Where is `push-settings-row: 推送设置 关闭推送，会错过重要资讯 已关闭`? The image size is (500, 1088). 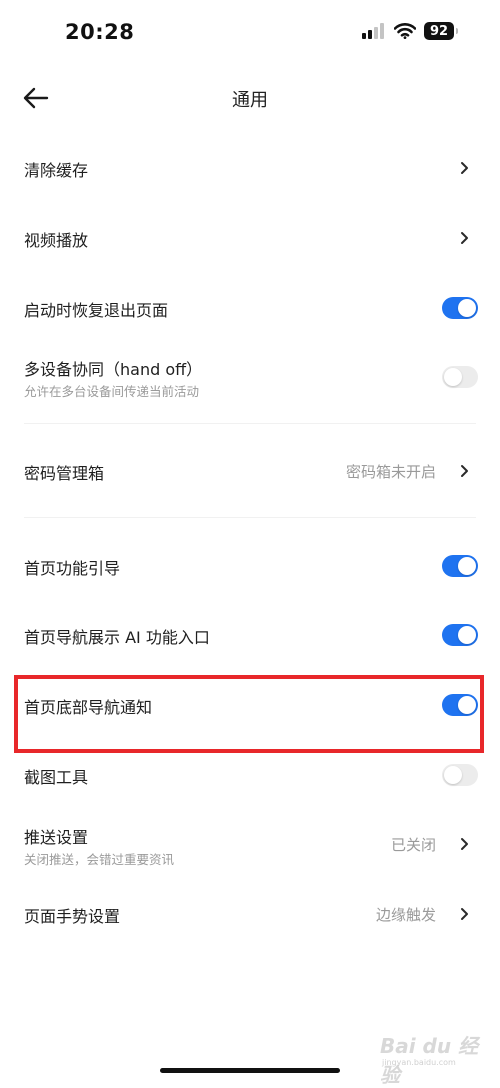
push-settings-row: 推送设置 关闭推送，会错过重要资讯 已关闭 is located at coordinates (250, 846).